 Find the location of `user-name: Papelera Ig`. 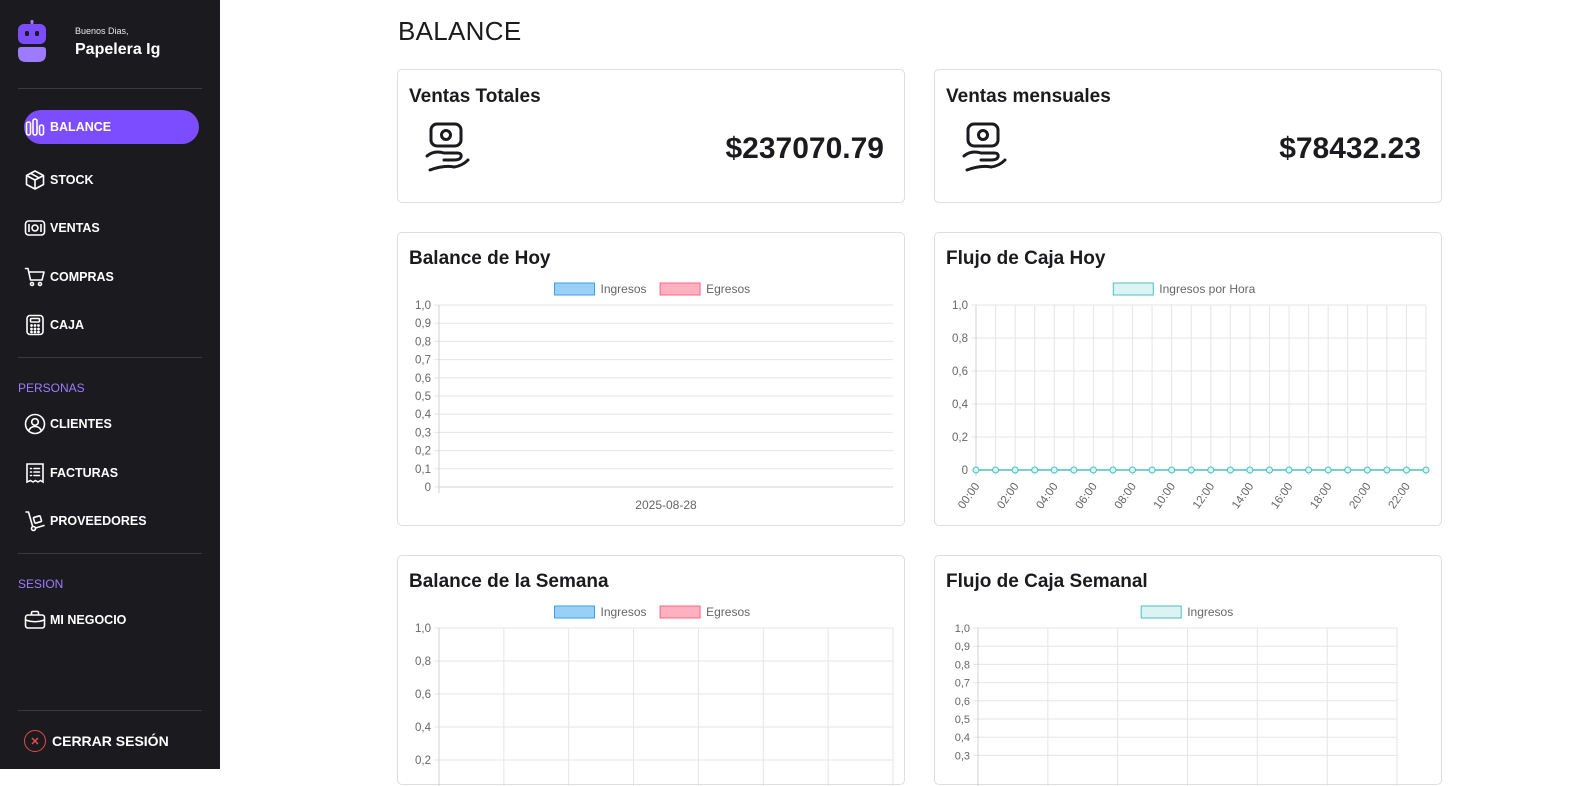

user-name: Papelera Ig is located at coordinates (118, 49).